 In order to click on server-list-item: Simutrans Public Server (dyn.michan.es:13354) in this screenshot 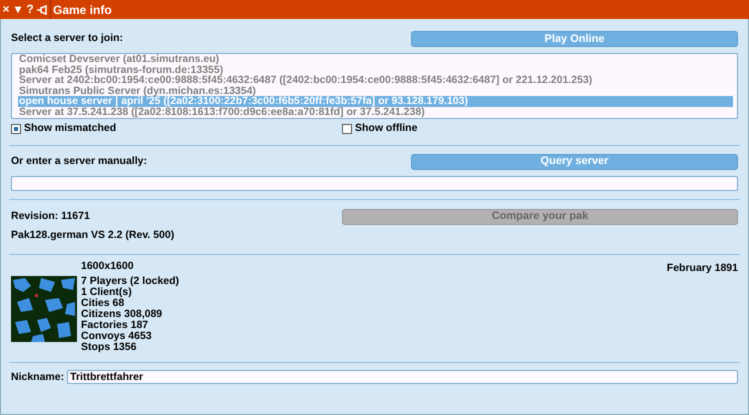, I will do `click(375, 91)`.